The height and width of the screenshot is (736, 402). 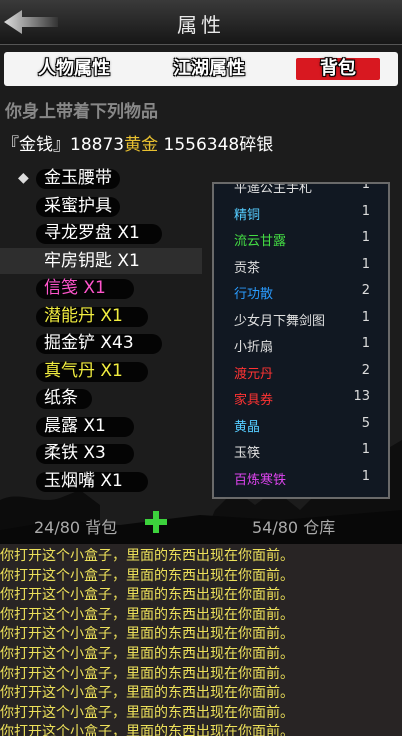 I want to click on bag-item-name: 晨露 X1, so click(x=75, y=425).